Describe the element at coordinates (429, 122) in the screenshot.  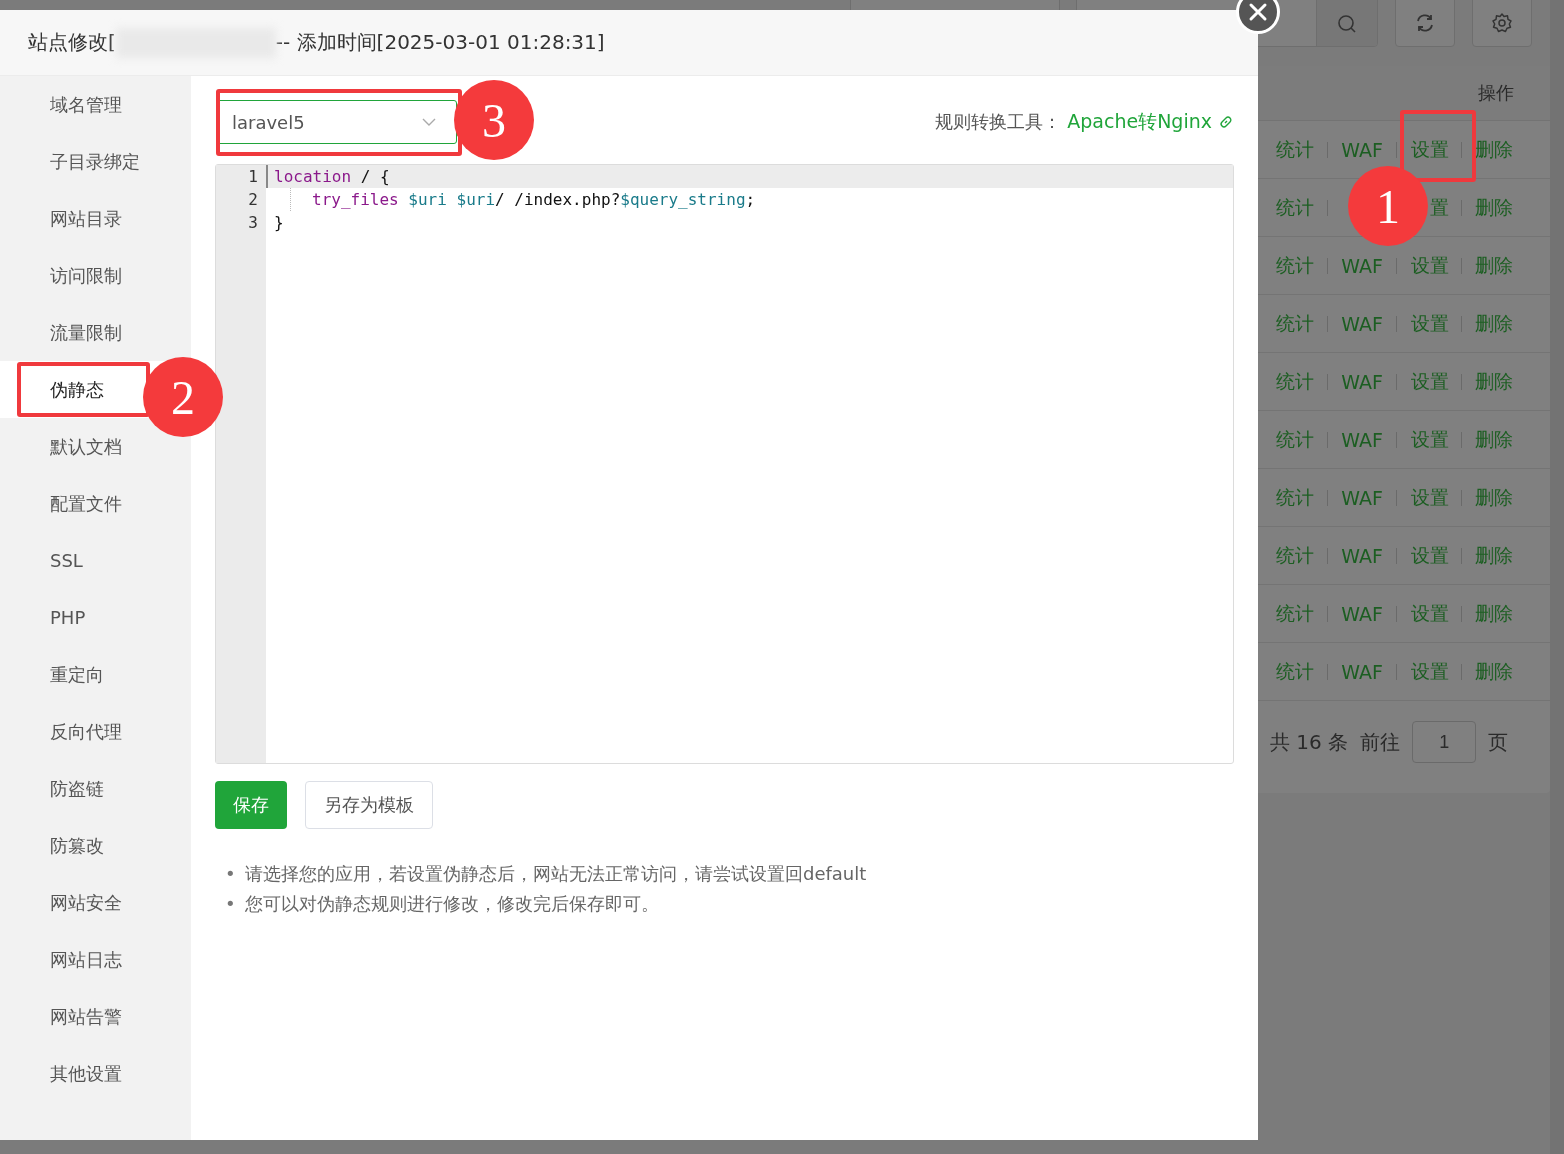
I see `caret-icon` at that location.